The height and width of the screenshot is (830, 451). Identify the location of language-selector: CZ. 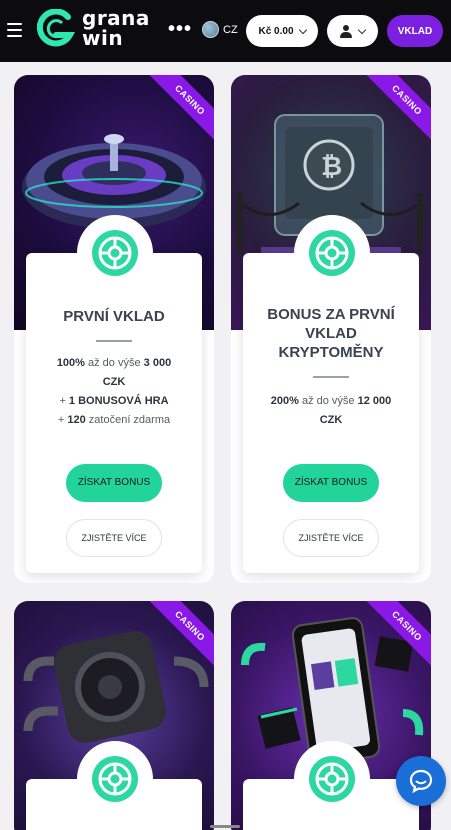
(220, 29).